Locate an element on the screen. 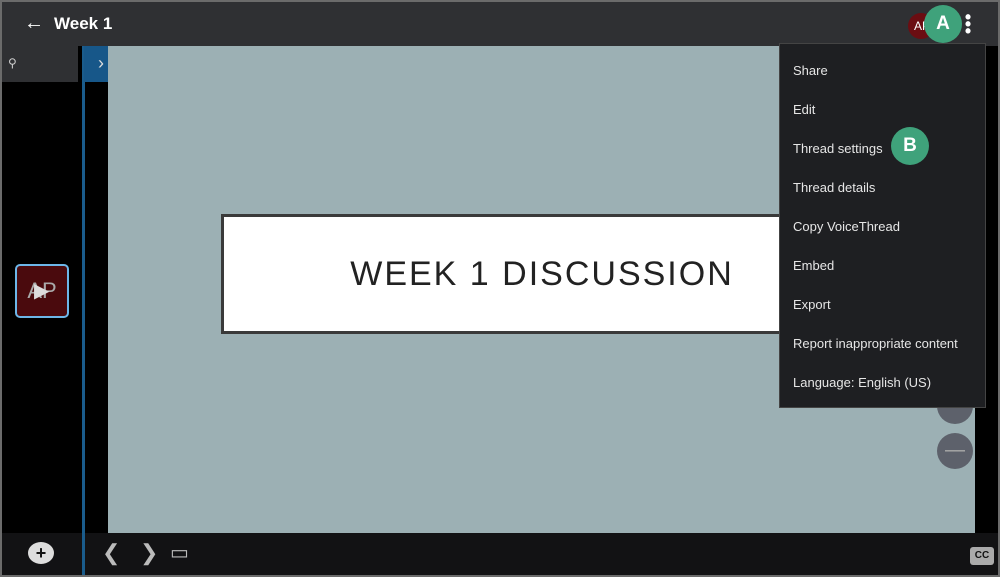 Image resolution: width=1000 pixels, height=577 pixels. closed-captions-button: CC is located at coordinates (982, 556).